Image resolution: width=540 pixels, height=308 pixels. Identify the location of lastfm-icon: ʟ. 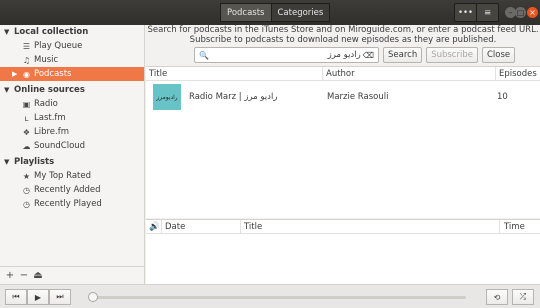
(26, 118).